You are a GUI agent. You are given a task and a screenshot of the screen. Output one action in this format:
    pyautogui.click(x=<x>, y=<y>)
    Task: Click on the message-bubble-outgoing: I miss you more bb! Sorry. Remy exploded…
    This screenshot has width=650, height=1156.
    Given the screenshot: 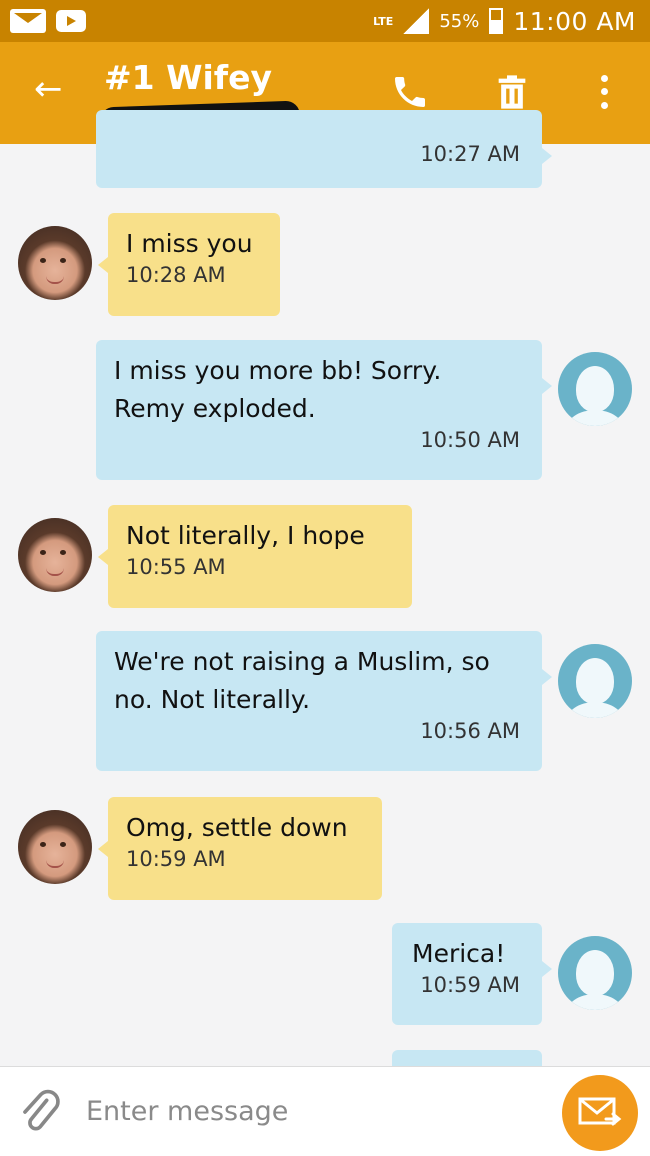 What is the action you would take?
    pyautogui.click(x=324, y=410)
    